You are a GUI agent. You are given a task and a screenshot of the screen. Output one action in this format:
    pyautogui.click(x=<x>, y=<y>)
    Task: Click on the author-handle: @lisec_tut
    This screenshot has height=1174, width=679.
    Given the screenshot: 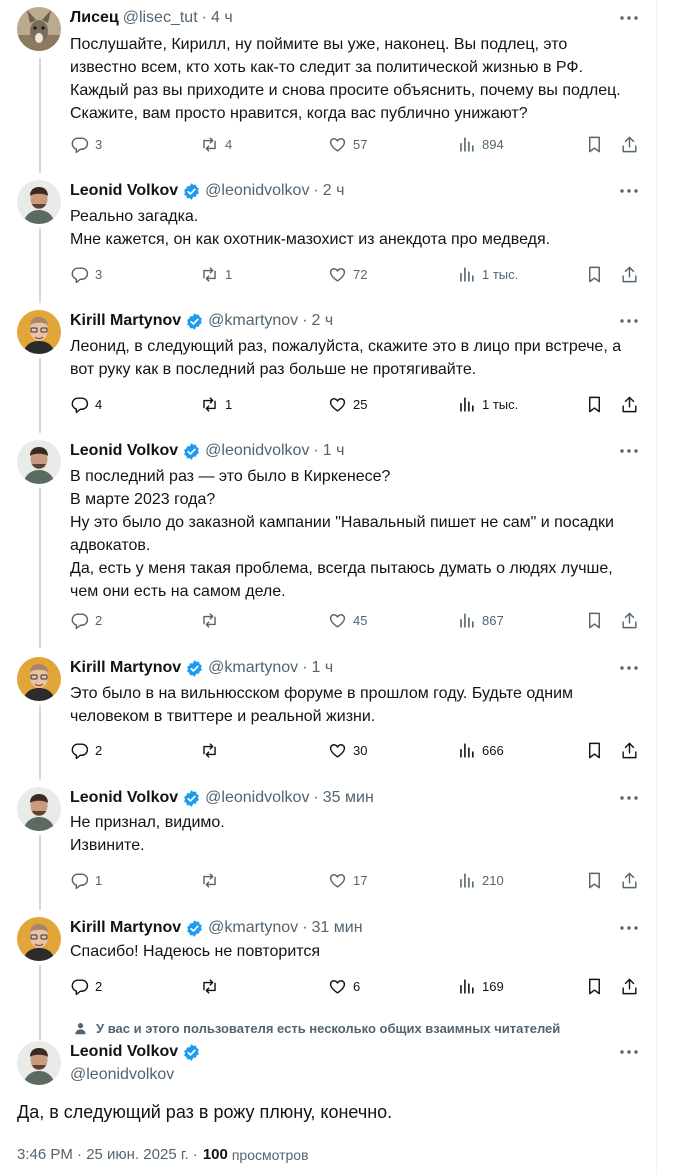 What is the action you would take?
    pyautogui.click(x=160, y=18)
    